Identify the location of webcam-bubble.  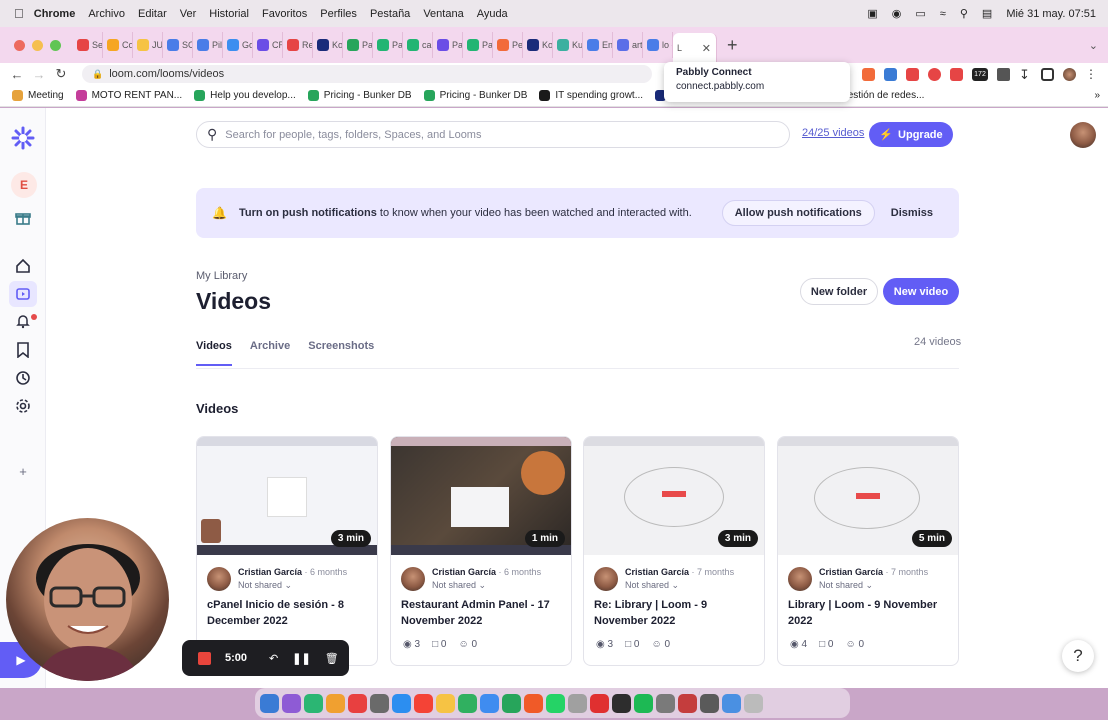
(87, 599).